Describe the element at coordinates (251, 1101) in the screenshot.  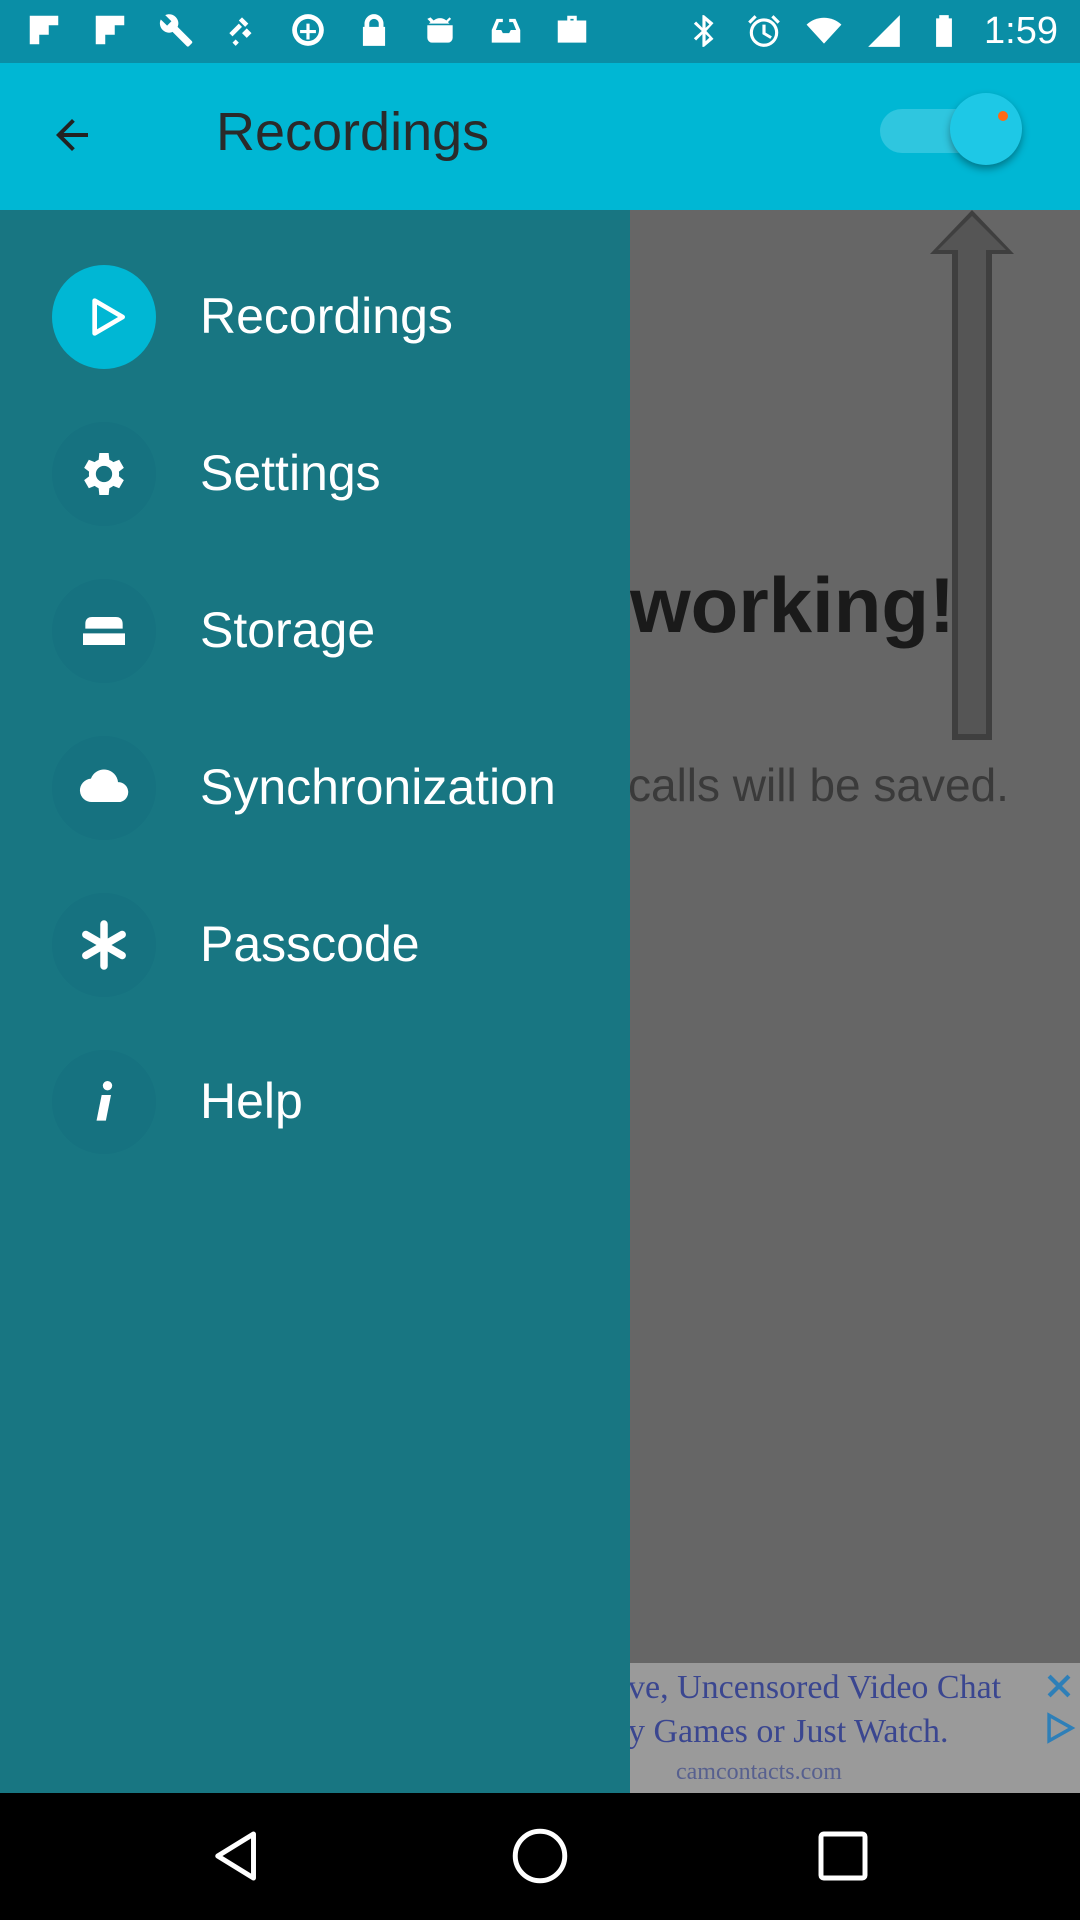
I see `drawer-item-label: Help` at that location.